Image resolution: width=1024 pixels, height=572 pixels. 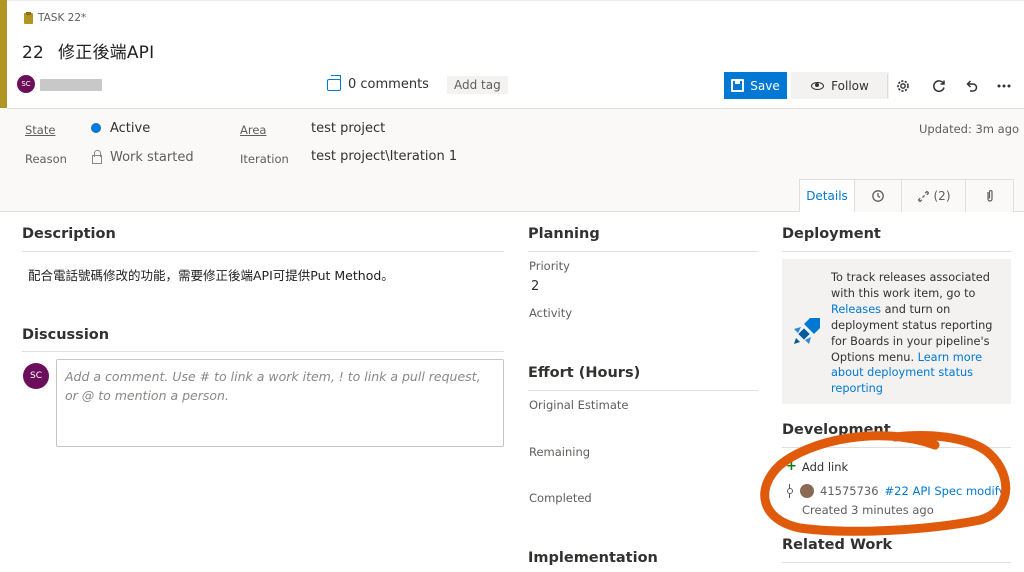 I want to click on add-link-label: Add link, so click(x=825, y=466).